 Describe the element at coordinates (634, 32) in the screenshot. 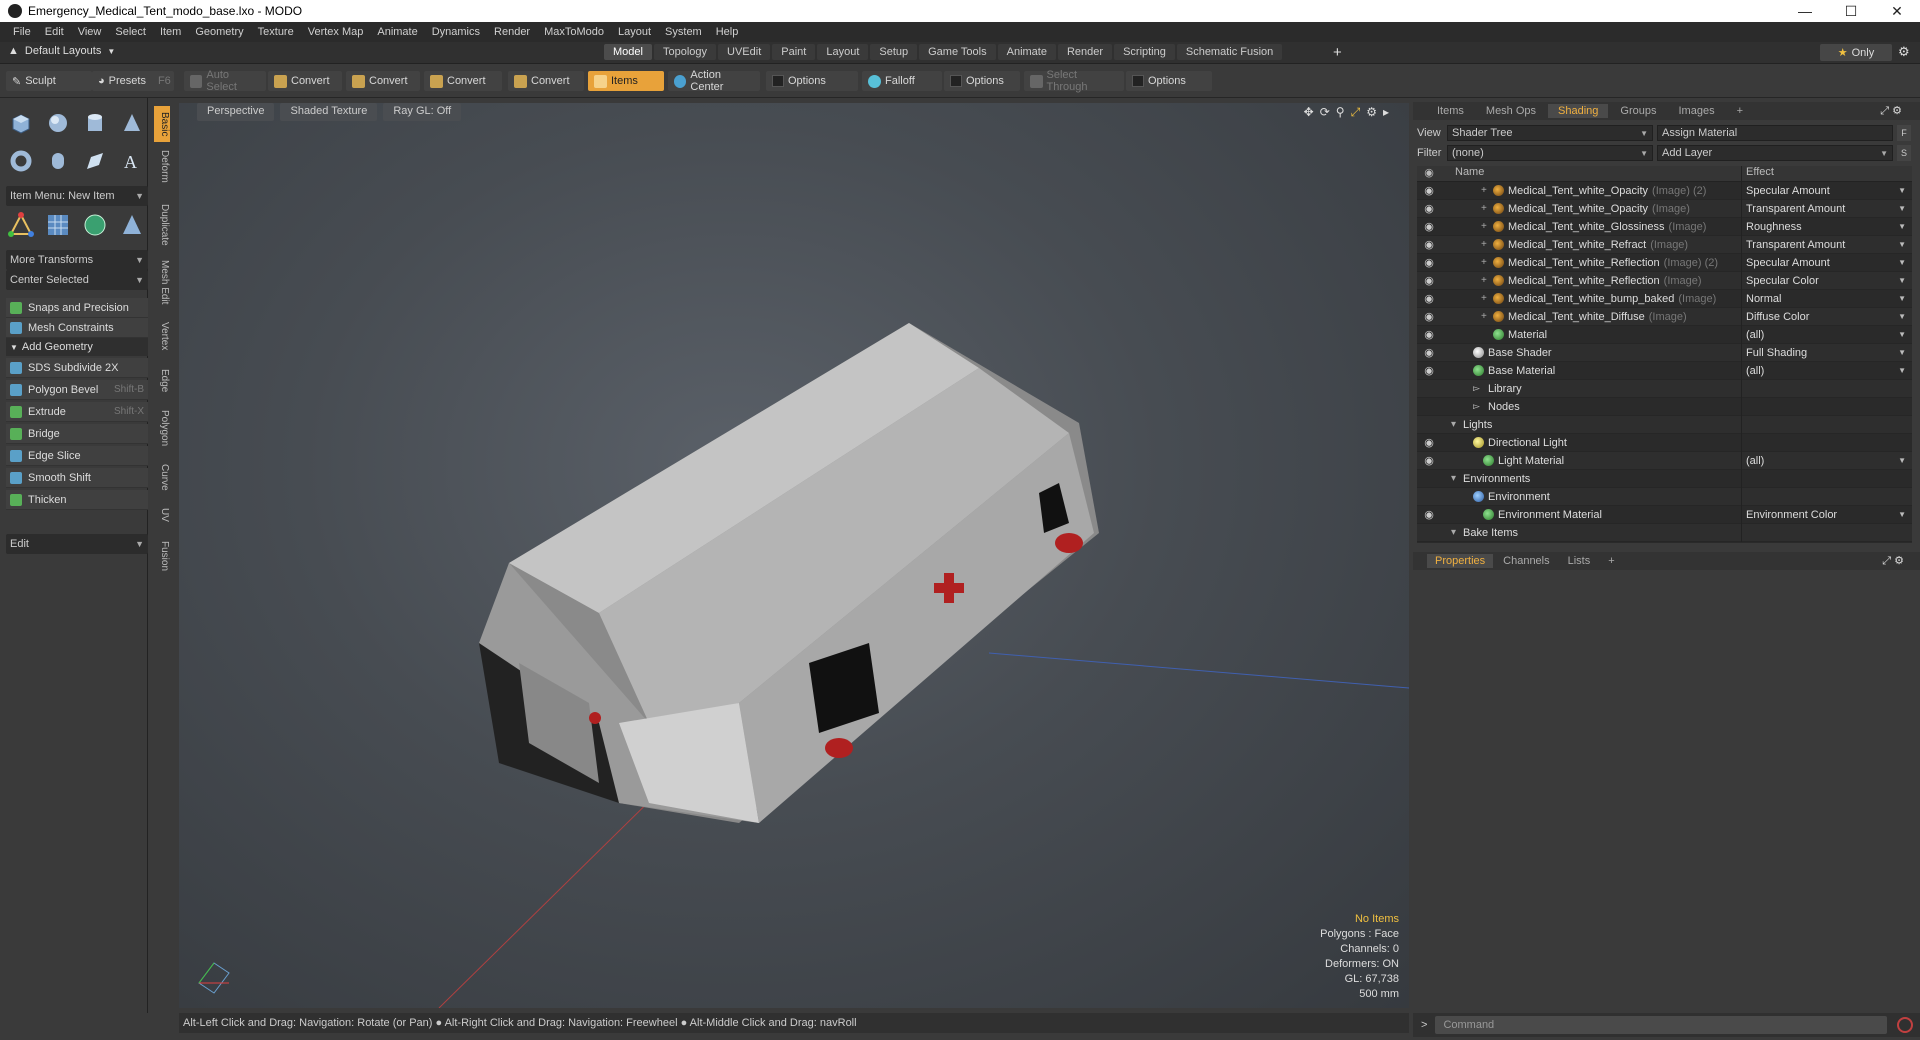

I see `menu-layout: Layout` at that location.